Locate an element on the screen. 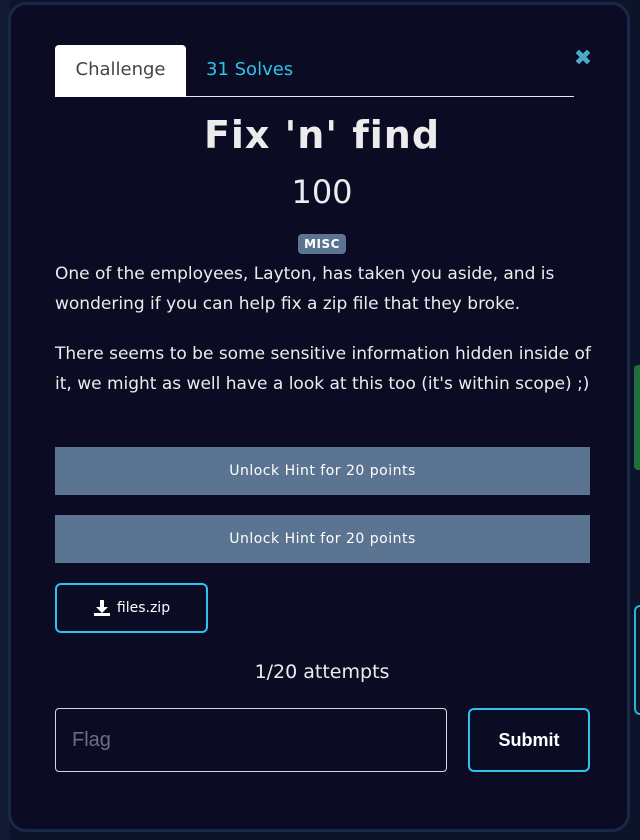  category-badge: MISC is located at coordinates (322, 244).